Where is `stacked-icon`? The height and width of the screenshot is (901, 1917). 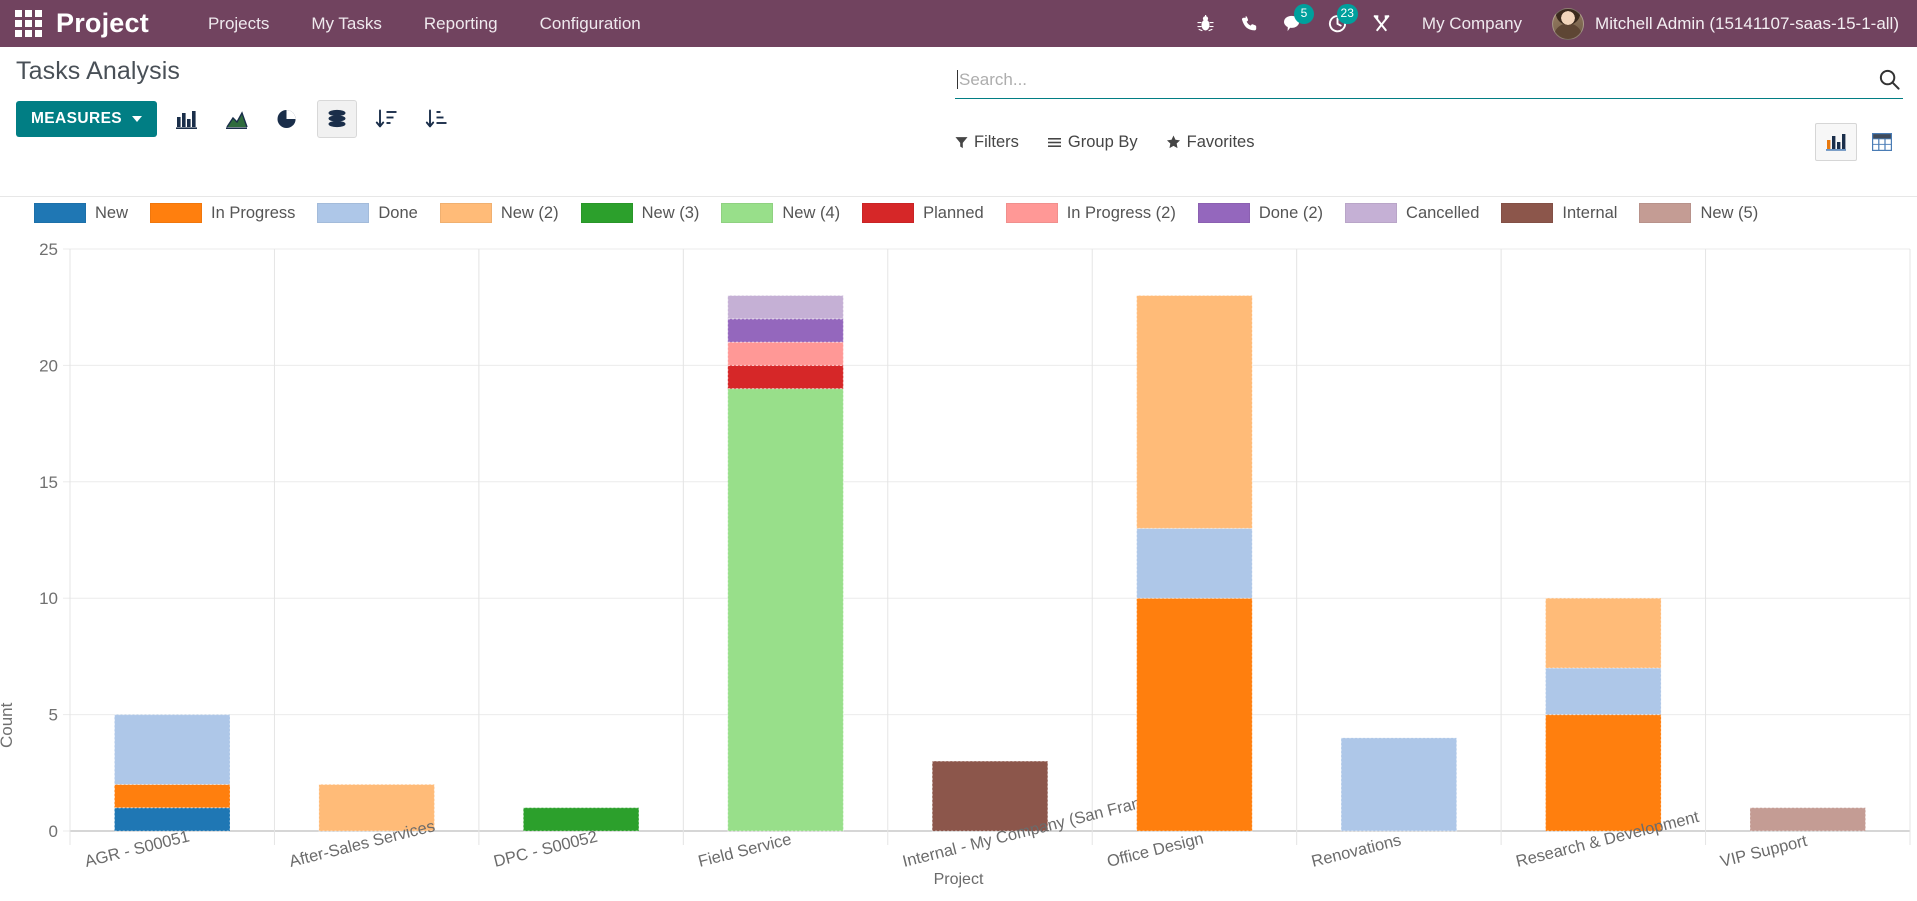
stacked-icon is located at coordinates (337, 118).